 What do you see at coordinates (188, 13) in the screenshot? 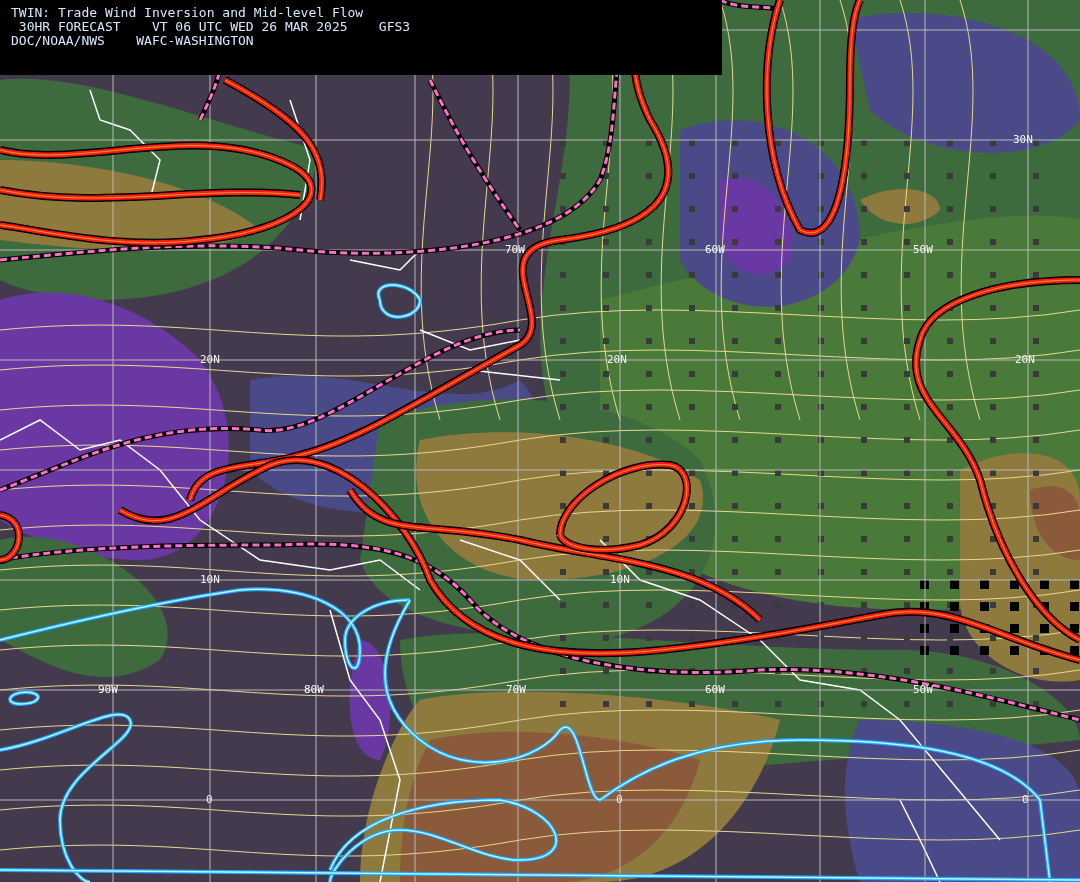
I see `header-text: TWIN: Trade Wind Inversion and Mid-level Flow` at bounding box center [188, 13].